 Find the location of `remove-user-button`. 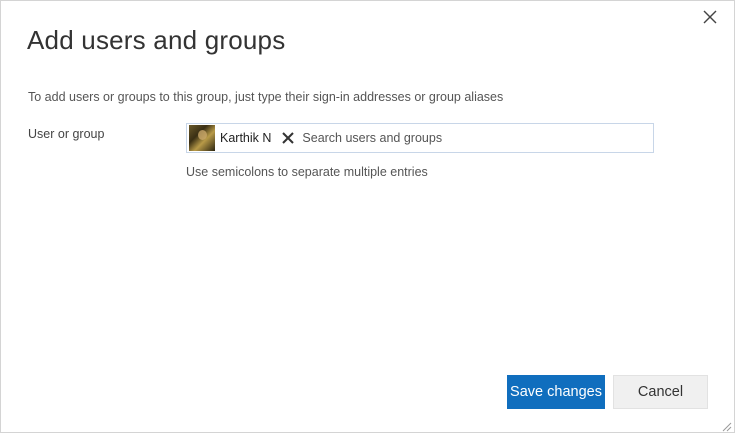

remove-user-button is located at coordinates (288, 138).